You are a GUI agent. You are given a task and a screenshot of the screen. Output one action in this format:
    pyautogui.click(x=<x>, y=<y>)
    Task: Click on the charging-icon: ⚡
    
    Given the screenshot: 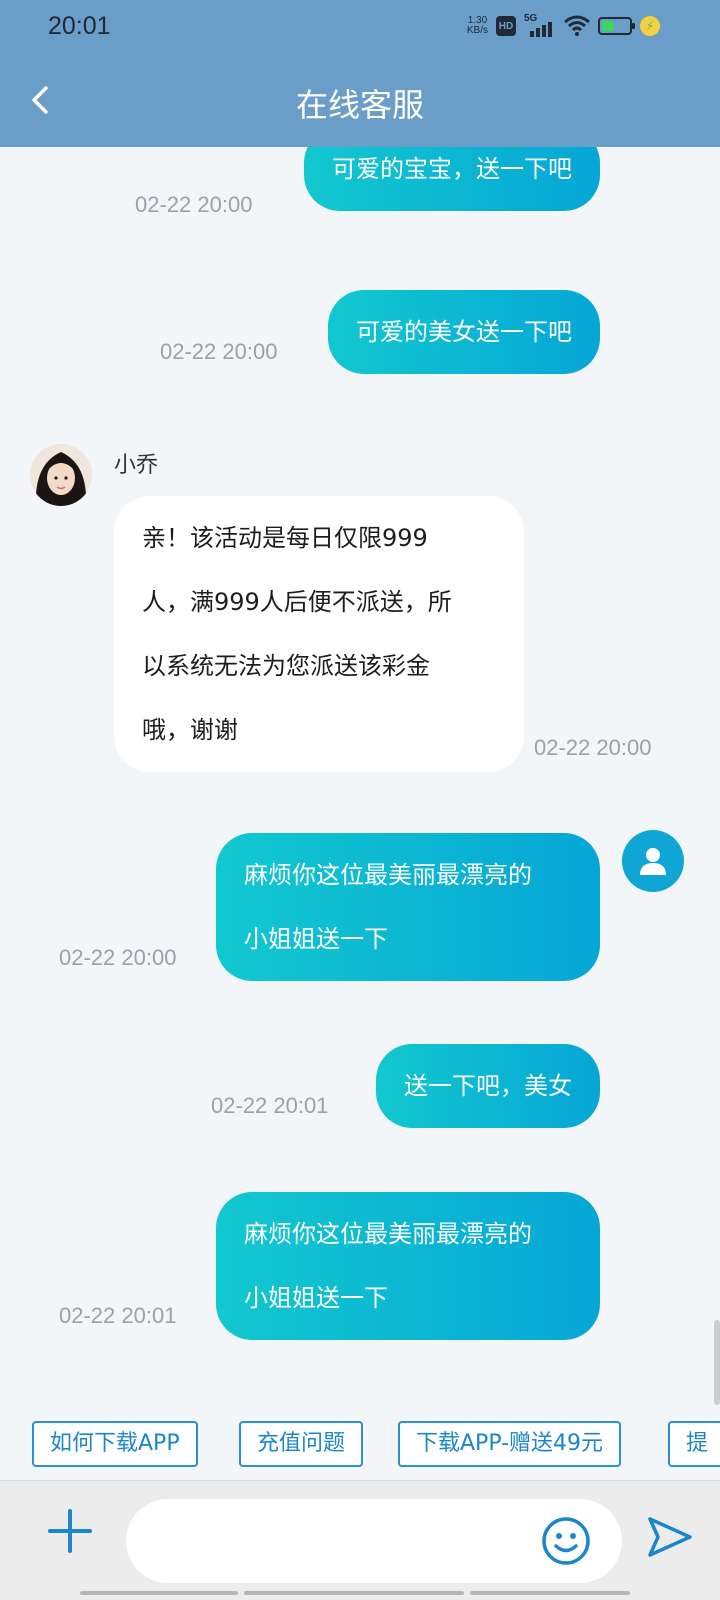 What is the action you would take?
    pyautogui.click(x=650, y=26)
    